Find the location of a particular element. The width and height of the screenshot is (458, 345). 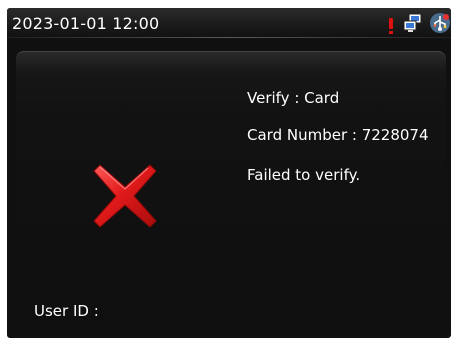

alert-icon is located at coordinates (391, 26).